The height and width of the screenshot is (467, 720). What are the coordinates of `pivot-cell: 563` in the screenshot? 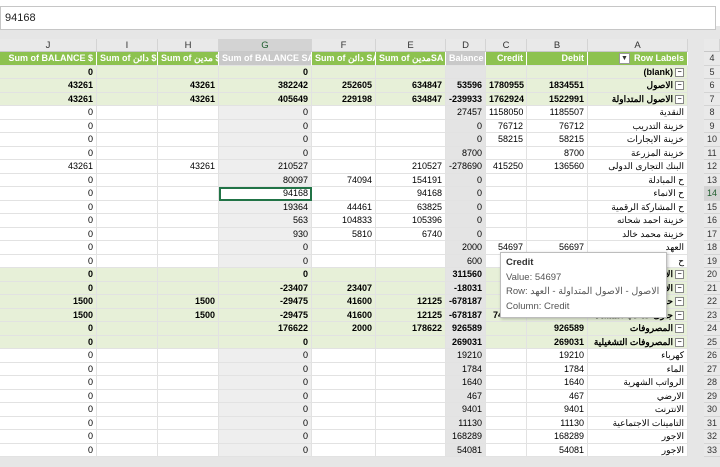 It's located at (265, 221).